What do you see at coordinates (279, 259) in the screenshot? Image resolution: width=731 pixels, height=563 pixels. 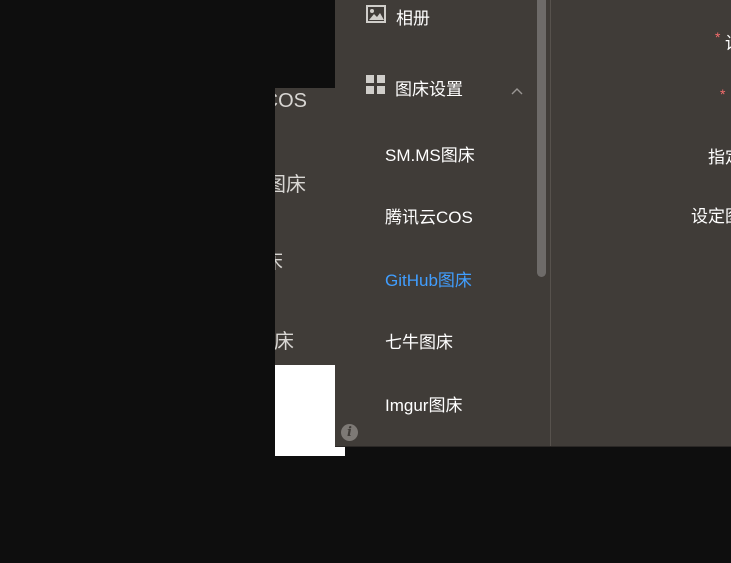 I see `background-item-2: 床` at bounding box center [279, 259].